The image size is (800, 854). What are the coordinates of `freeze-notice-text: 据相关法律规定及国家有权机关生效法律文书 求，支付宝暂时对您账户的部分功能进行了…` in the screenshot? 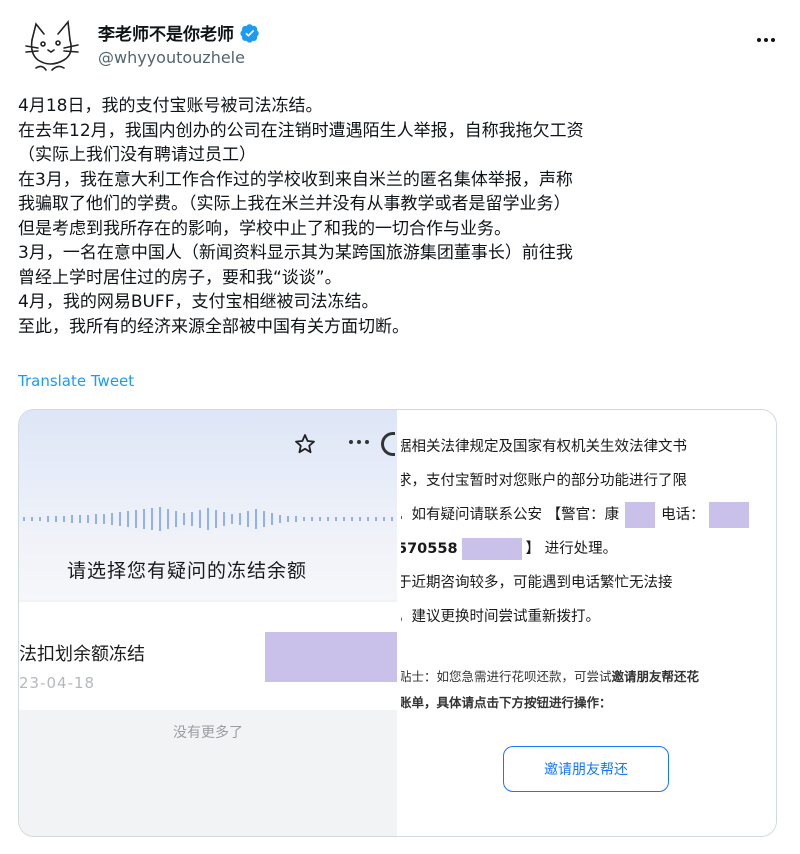 It's located at (588, 532).